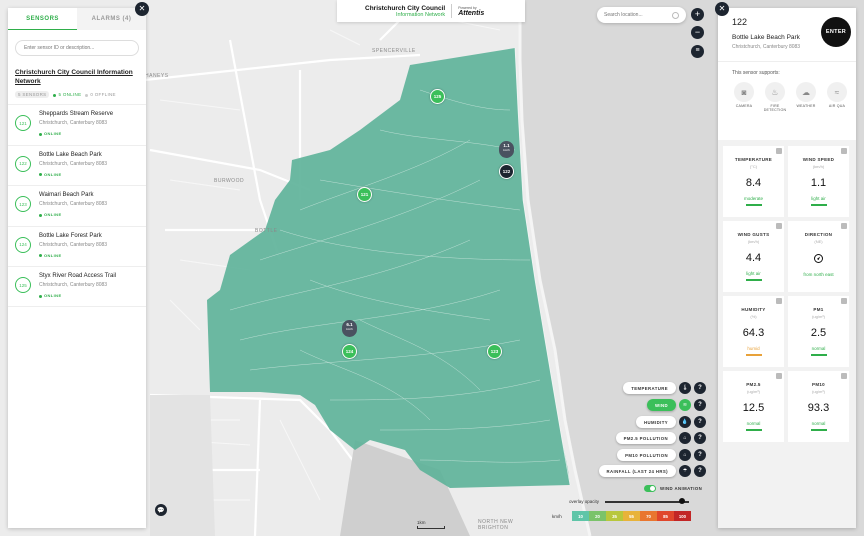 The width and height of the screenshot is (864, 536). I want to click on sensor-name: Styx River Road Access Trail, so click(78, 276).